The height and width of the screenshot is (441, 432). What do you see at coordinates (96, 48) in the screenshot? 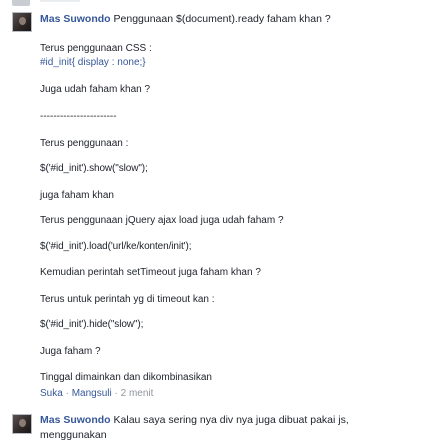
I see `comment-body-line: Terus penggunaan CSS :` at bounding box center [96, 48].